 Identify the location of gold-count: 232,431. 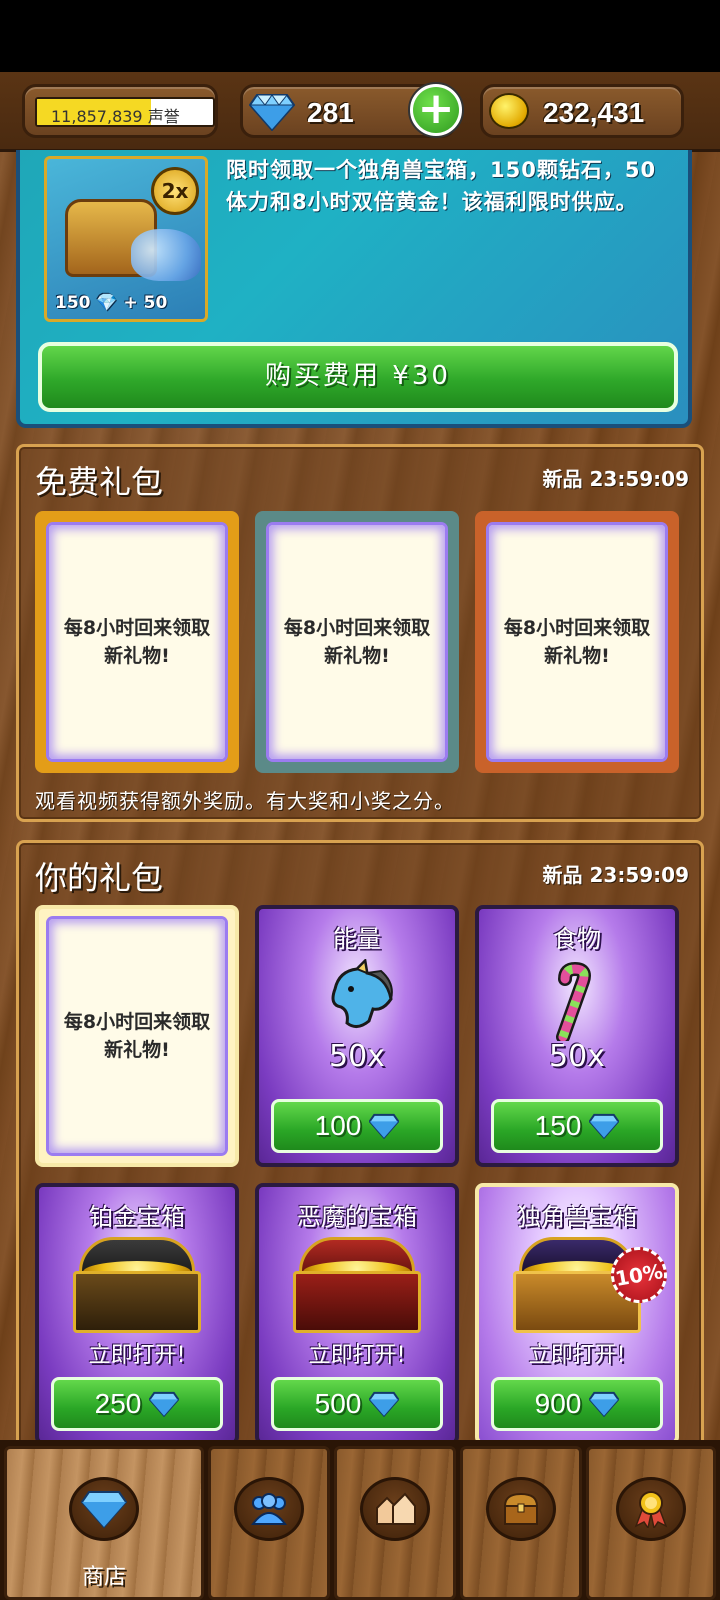
(594, 112).